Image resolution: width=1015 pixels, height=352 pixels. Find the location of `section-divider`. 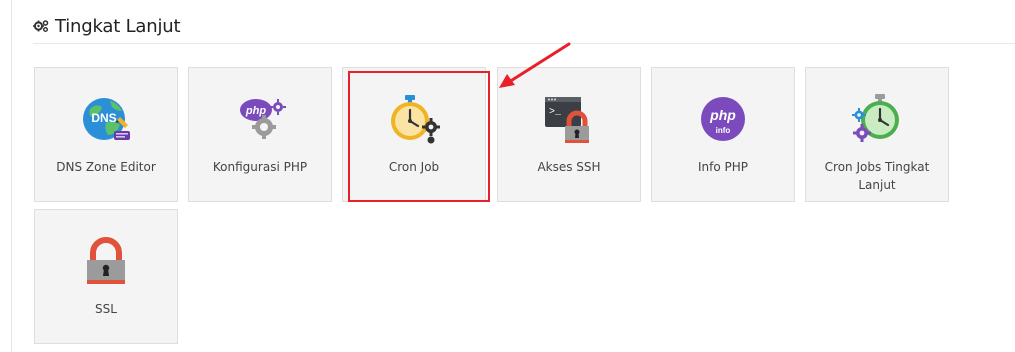

section-divider is located at coordinates (524, 43).